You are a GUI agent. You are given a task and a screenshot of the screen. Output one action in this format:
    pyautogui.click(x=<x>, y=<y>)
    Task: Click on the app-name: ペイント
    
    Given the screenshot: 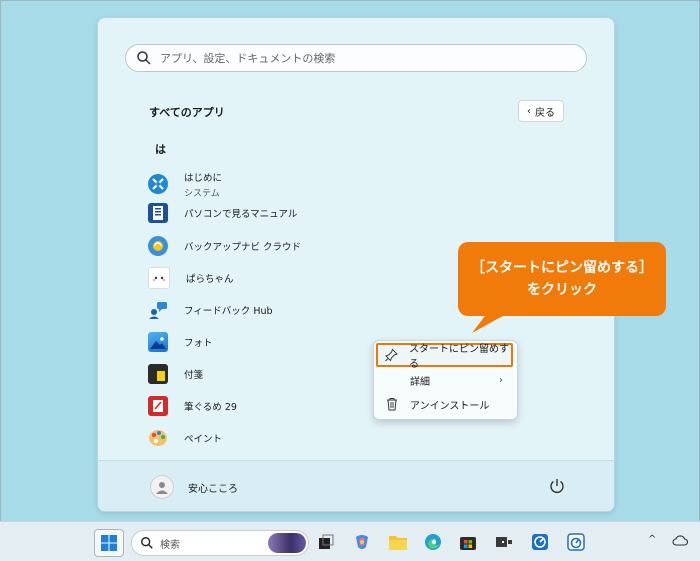 What is the action you would take?
    pyautogui.click(x=203, y=439)
    